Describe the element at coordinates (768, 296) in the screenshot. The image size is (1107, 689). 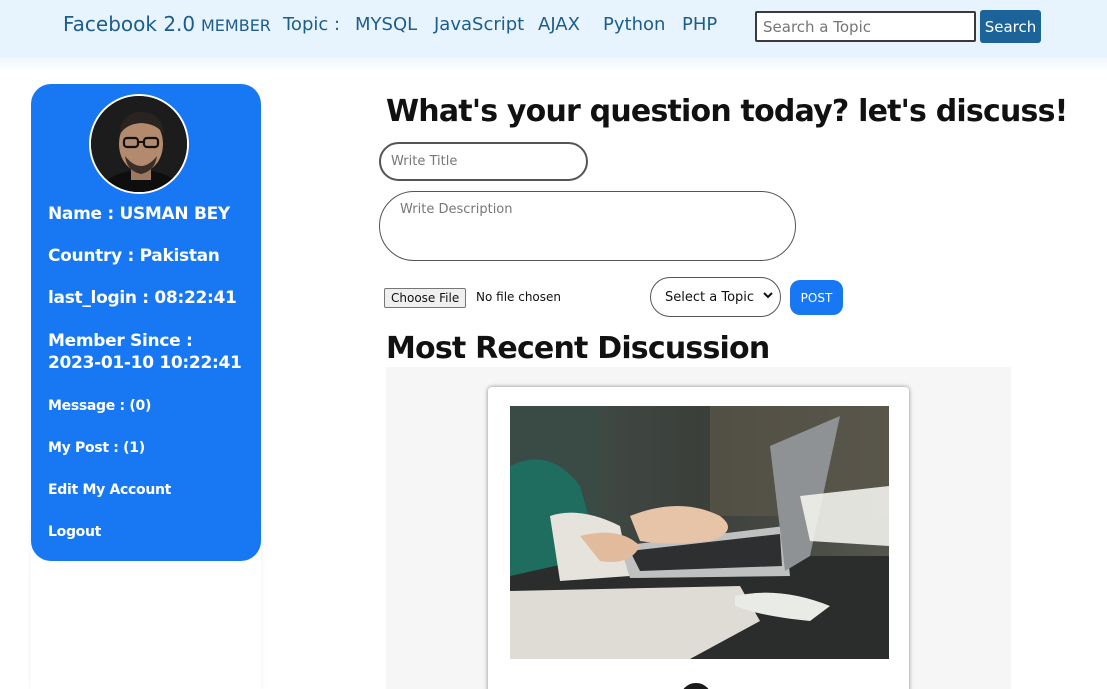
I see `chevron-down-icon` at that location.